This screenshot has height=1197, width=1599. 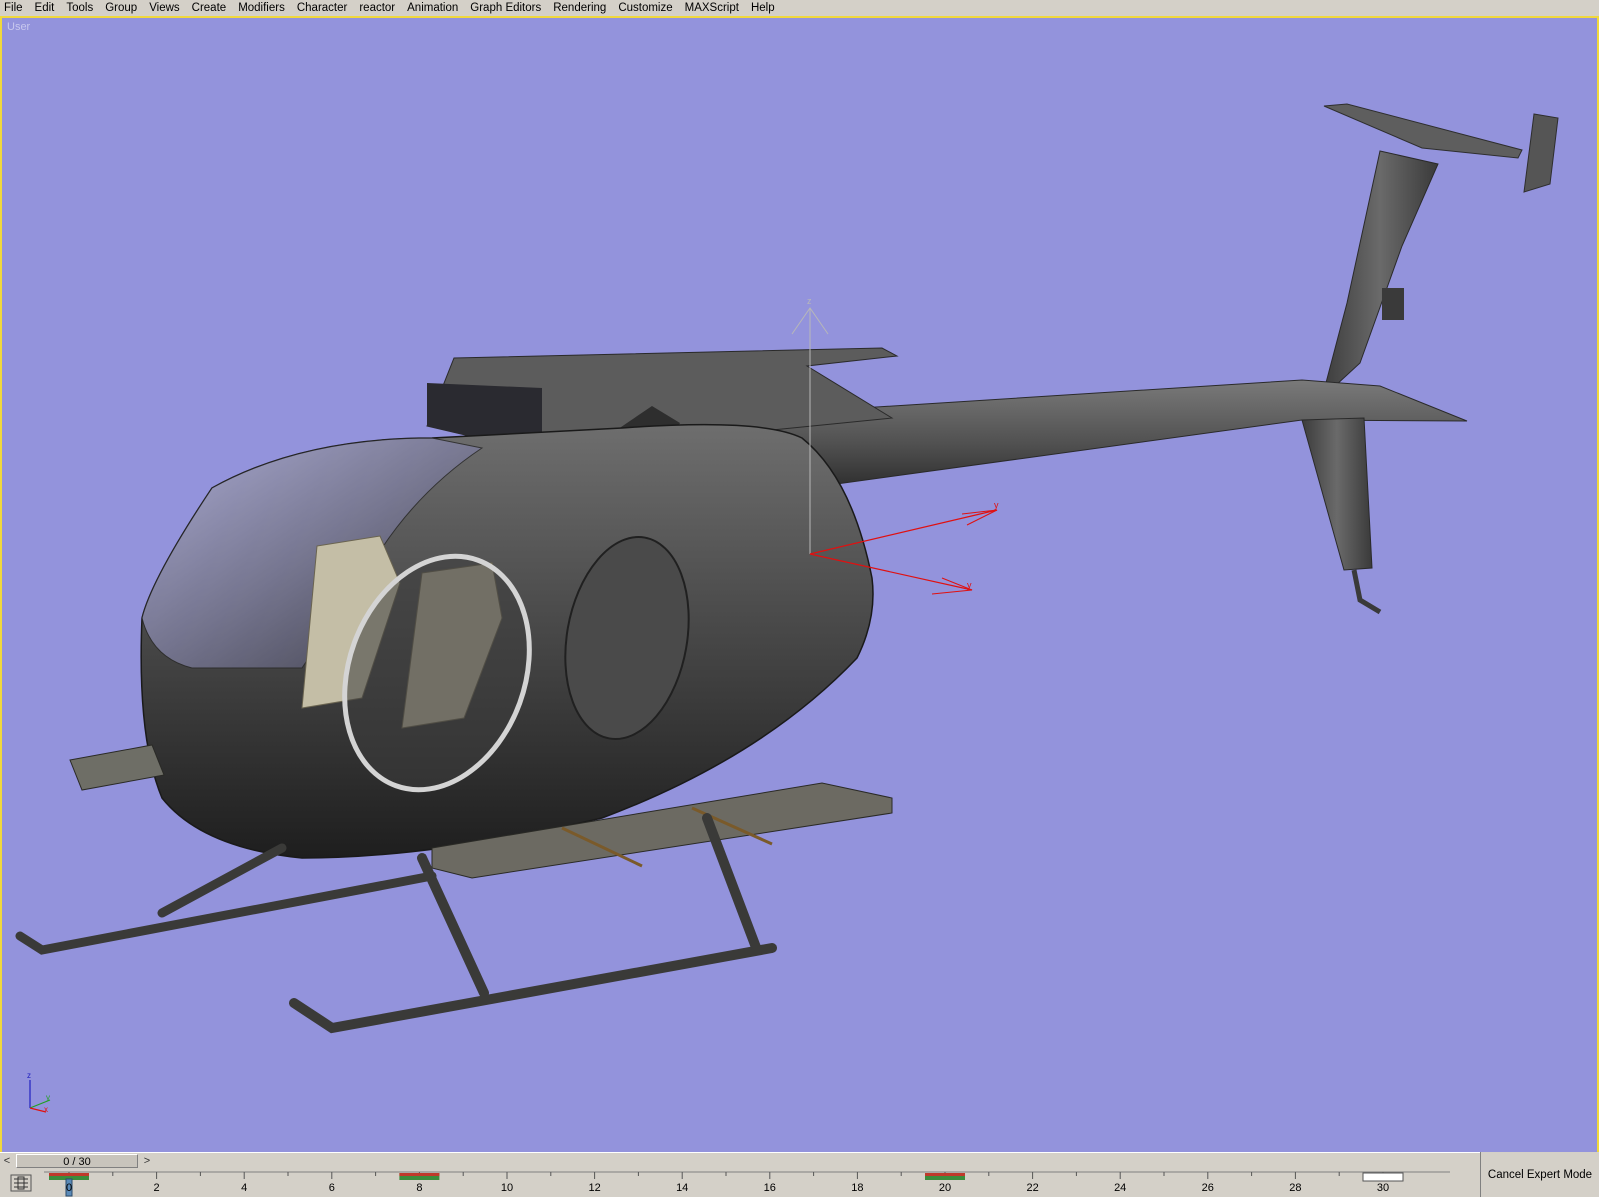 I want to click on menu-reactor: reactor, so click(x=377, y=8).